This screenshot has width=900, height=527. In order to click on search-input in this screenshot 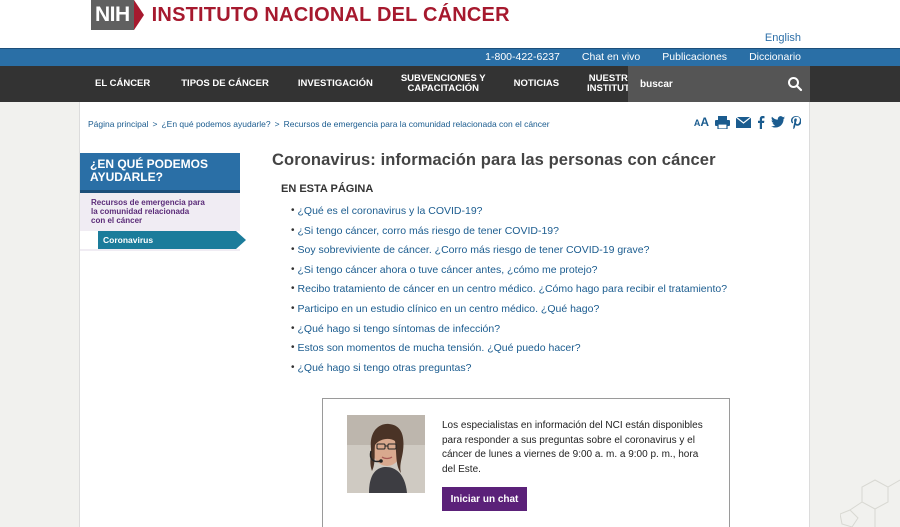, I will do `click(703, 84)`.